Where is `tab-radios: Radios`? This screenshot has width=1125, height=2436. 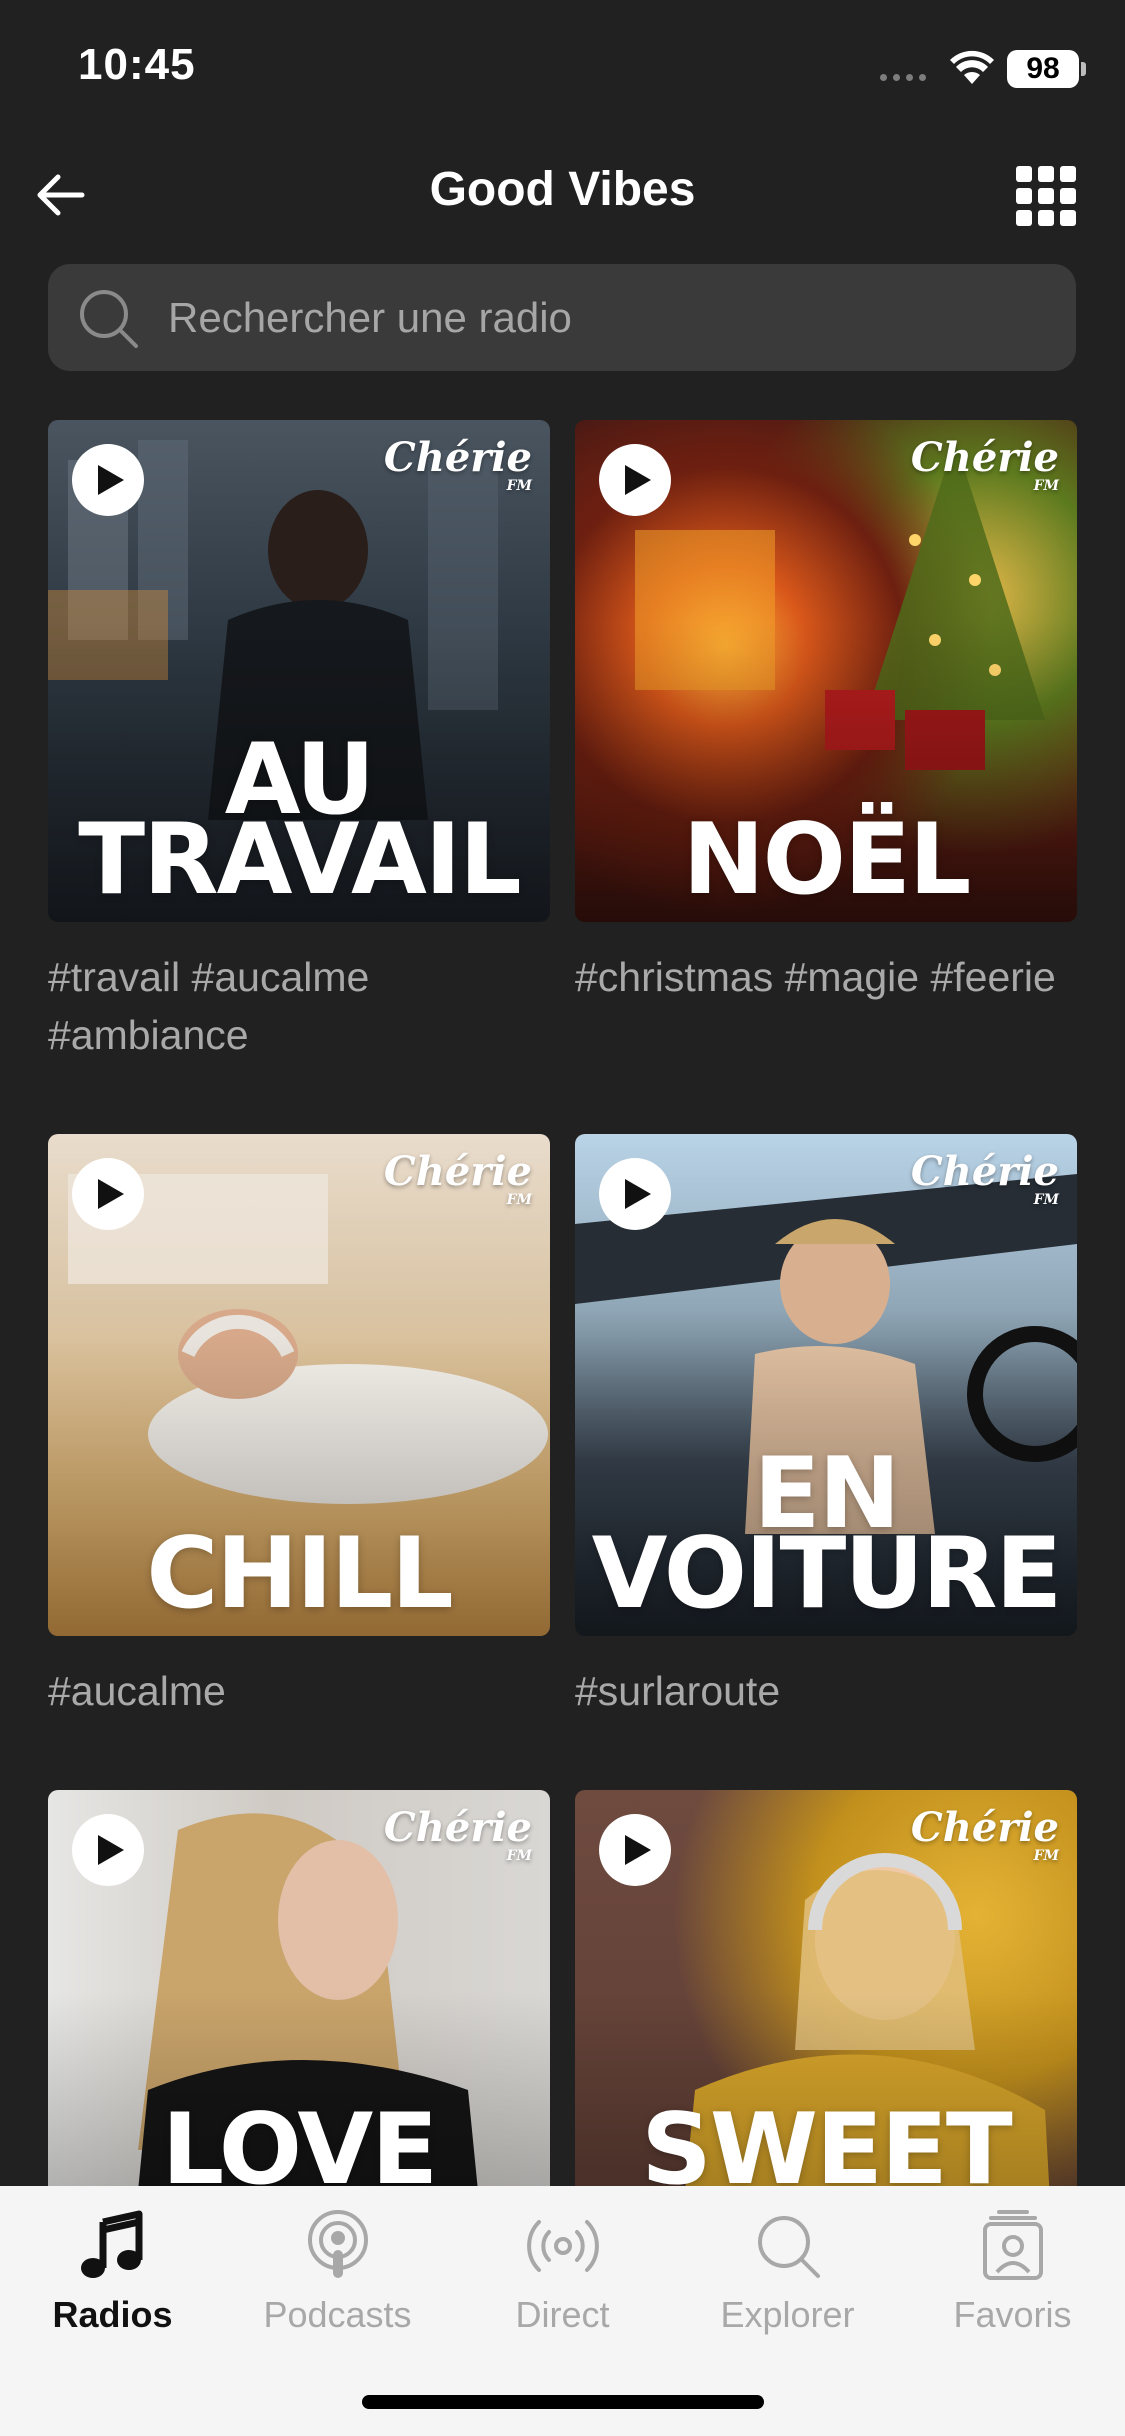
tab-radios: Radios is located at coordinates (112, 2272).